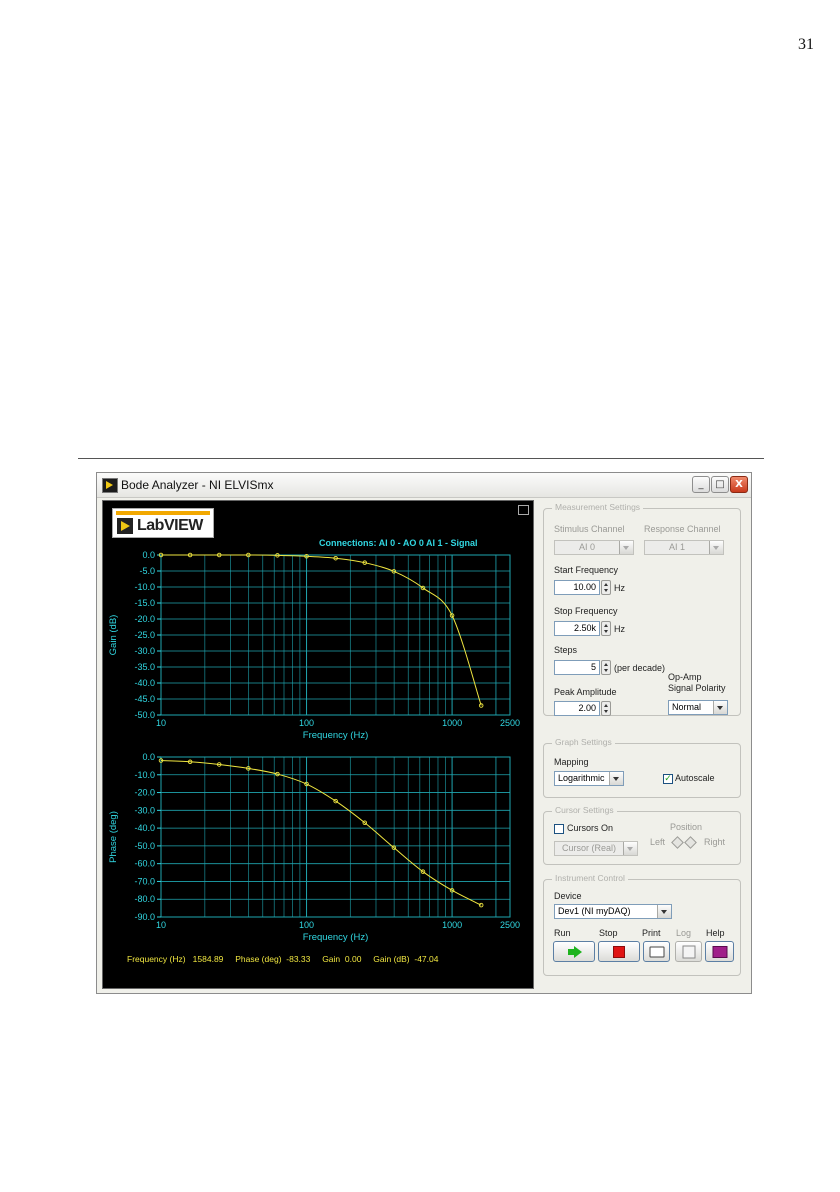 This screenshot has width=840, height=1192. I want to click on stop-square-icon, so click(619, 951).